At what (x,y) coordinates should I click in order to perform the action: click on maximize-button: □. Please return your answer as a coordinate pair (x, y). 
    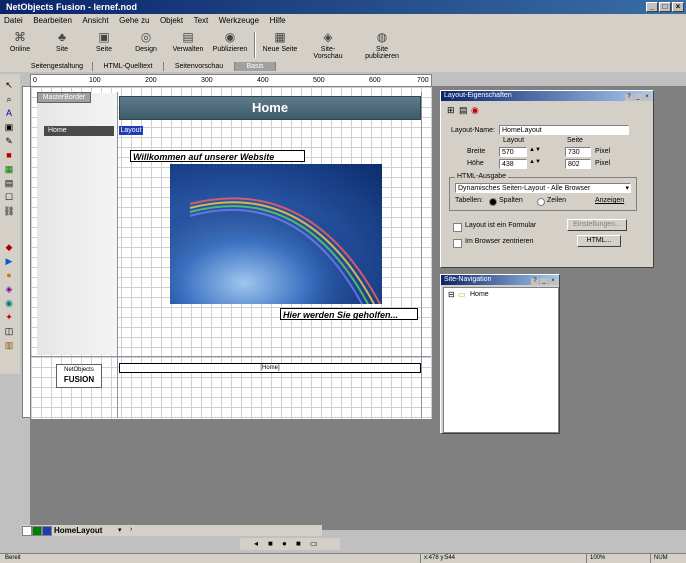
    Looking at the image, I should click on (665, 7).